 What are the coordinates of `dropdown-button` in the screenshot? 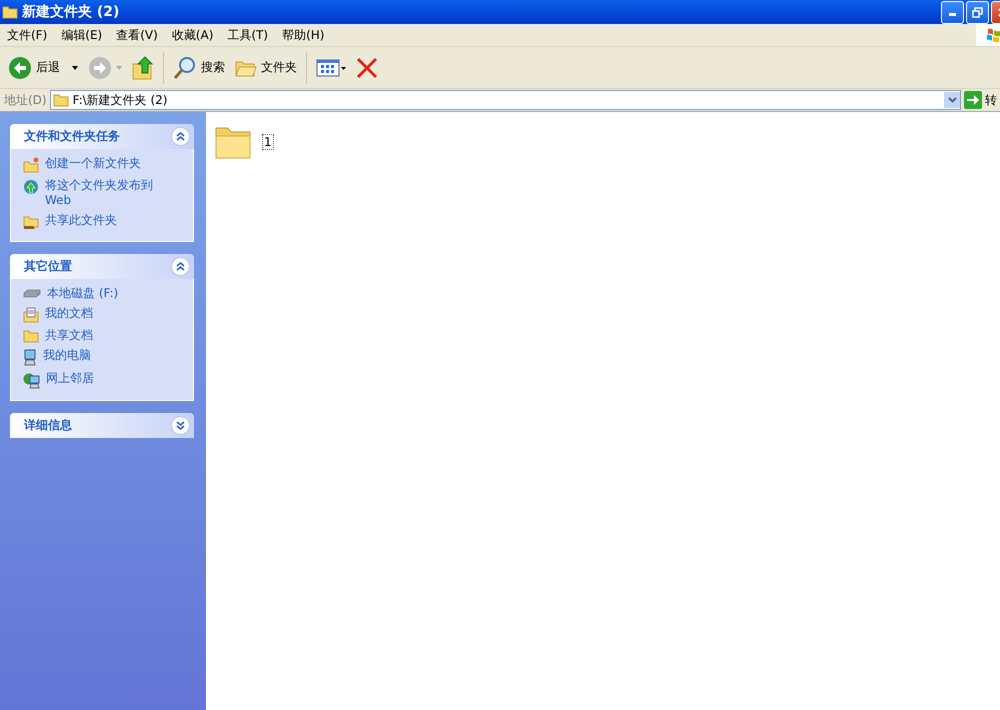 It's located at (952, 100).